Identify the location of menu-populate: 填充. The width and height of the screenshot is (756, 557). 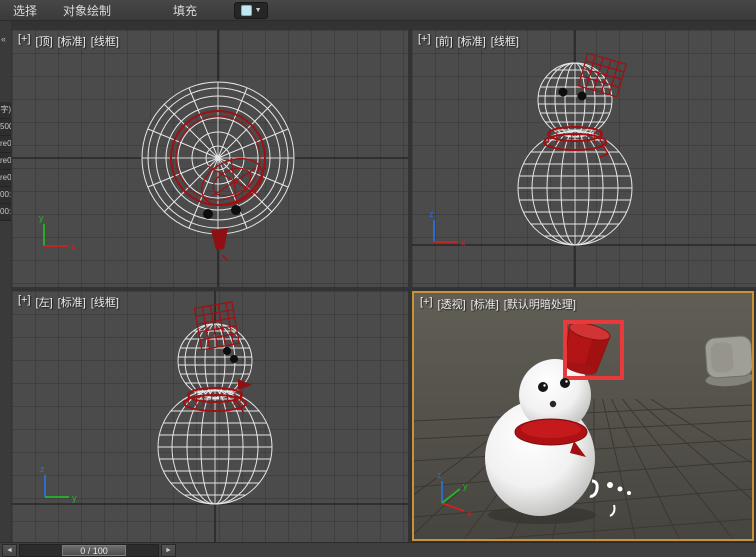
(185, 10).